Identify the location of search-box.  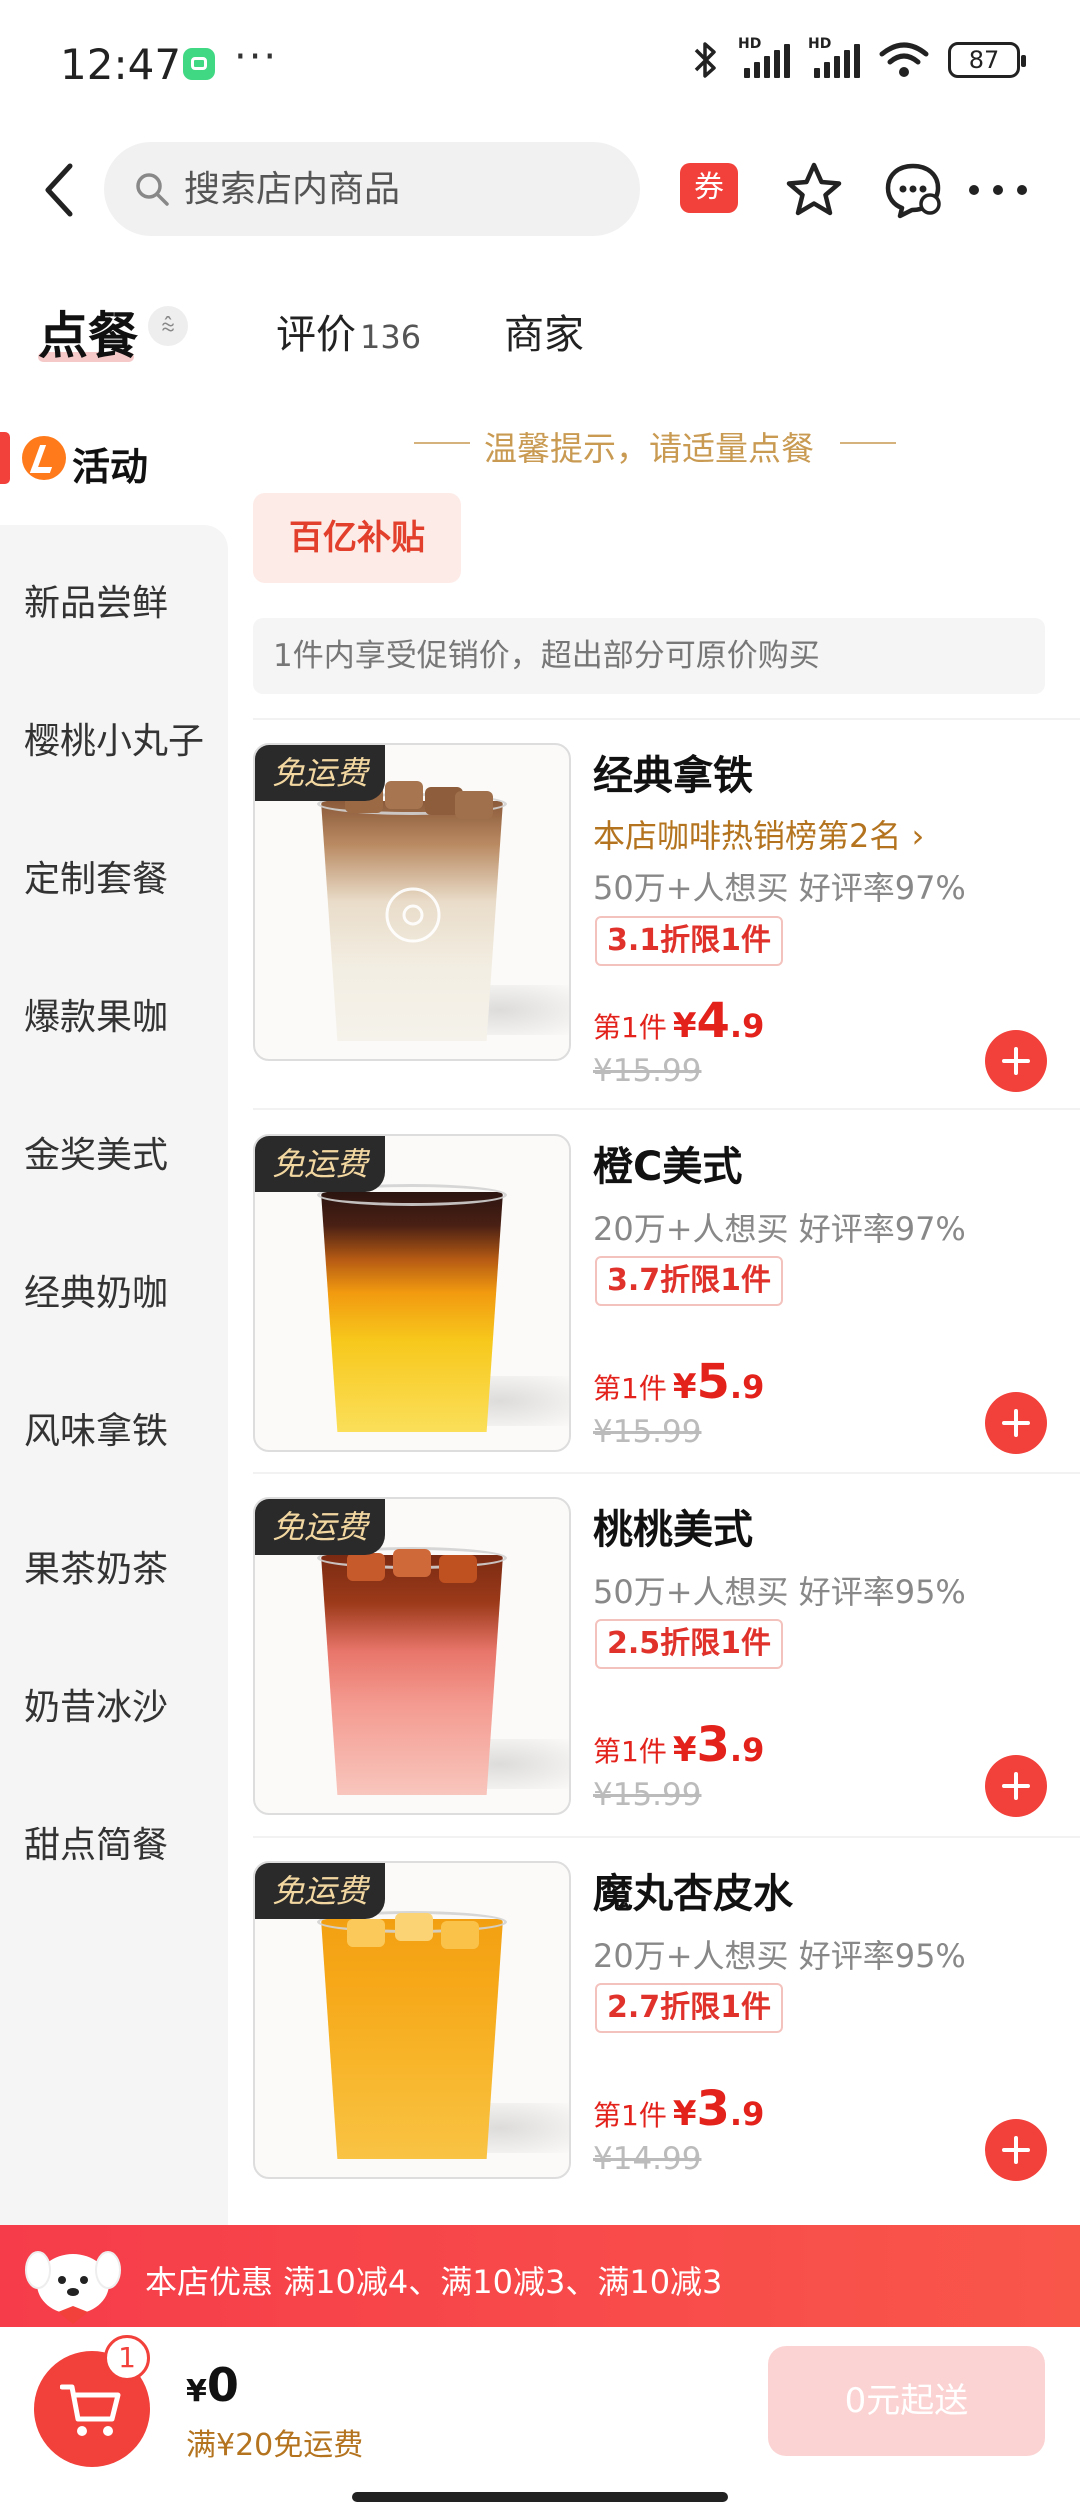
(372, 189).